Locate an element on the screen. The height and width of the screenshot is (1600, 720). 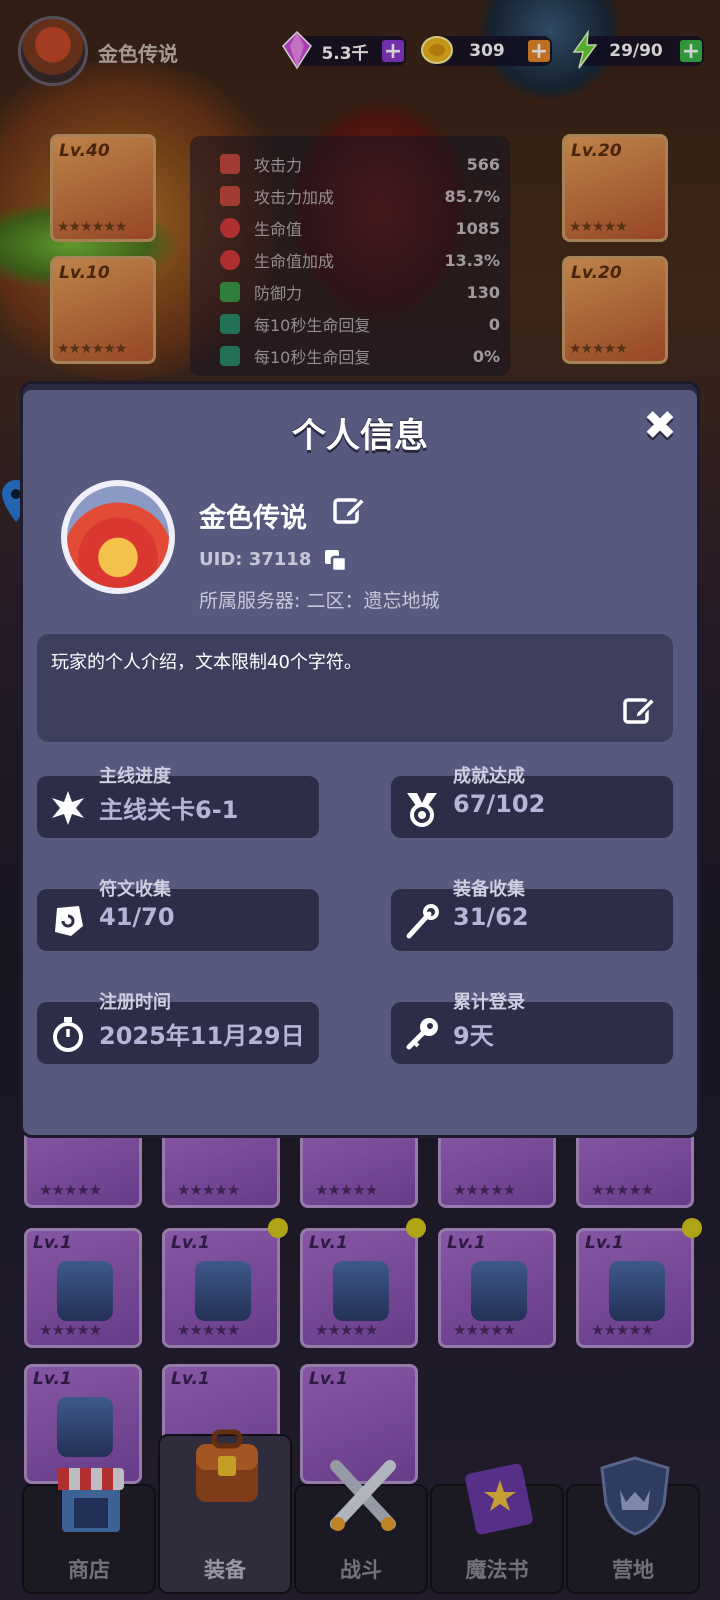
player-avatar is located at coordinates (118, 537).